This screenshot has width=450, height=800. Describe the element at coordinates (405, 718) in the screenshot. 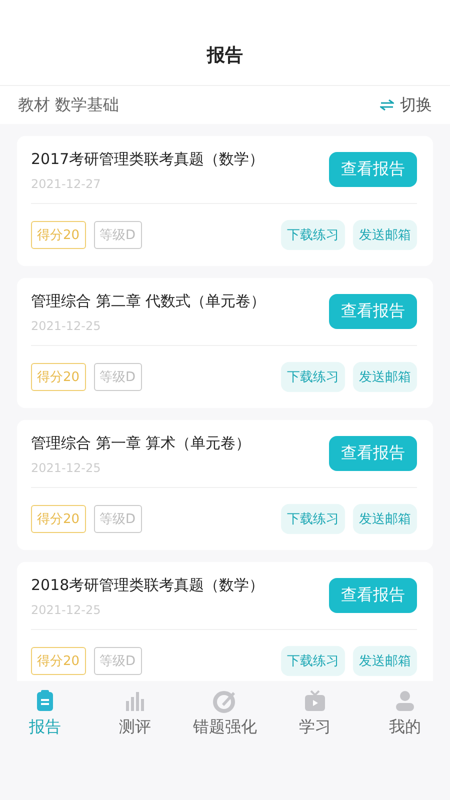

I see `nav-tab: 我的` at that location.